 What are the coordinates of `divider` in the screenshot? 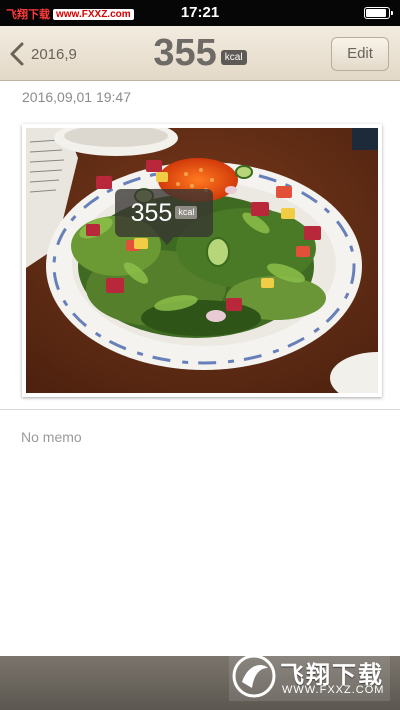 It's located at (200, 409).